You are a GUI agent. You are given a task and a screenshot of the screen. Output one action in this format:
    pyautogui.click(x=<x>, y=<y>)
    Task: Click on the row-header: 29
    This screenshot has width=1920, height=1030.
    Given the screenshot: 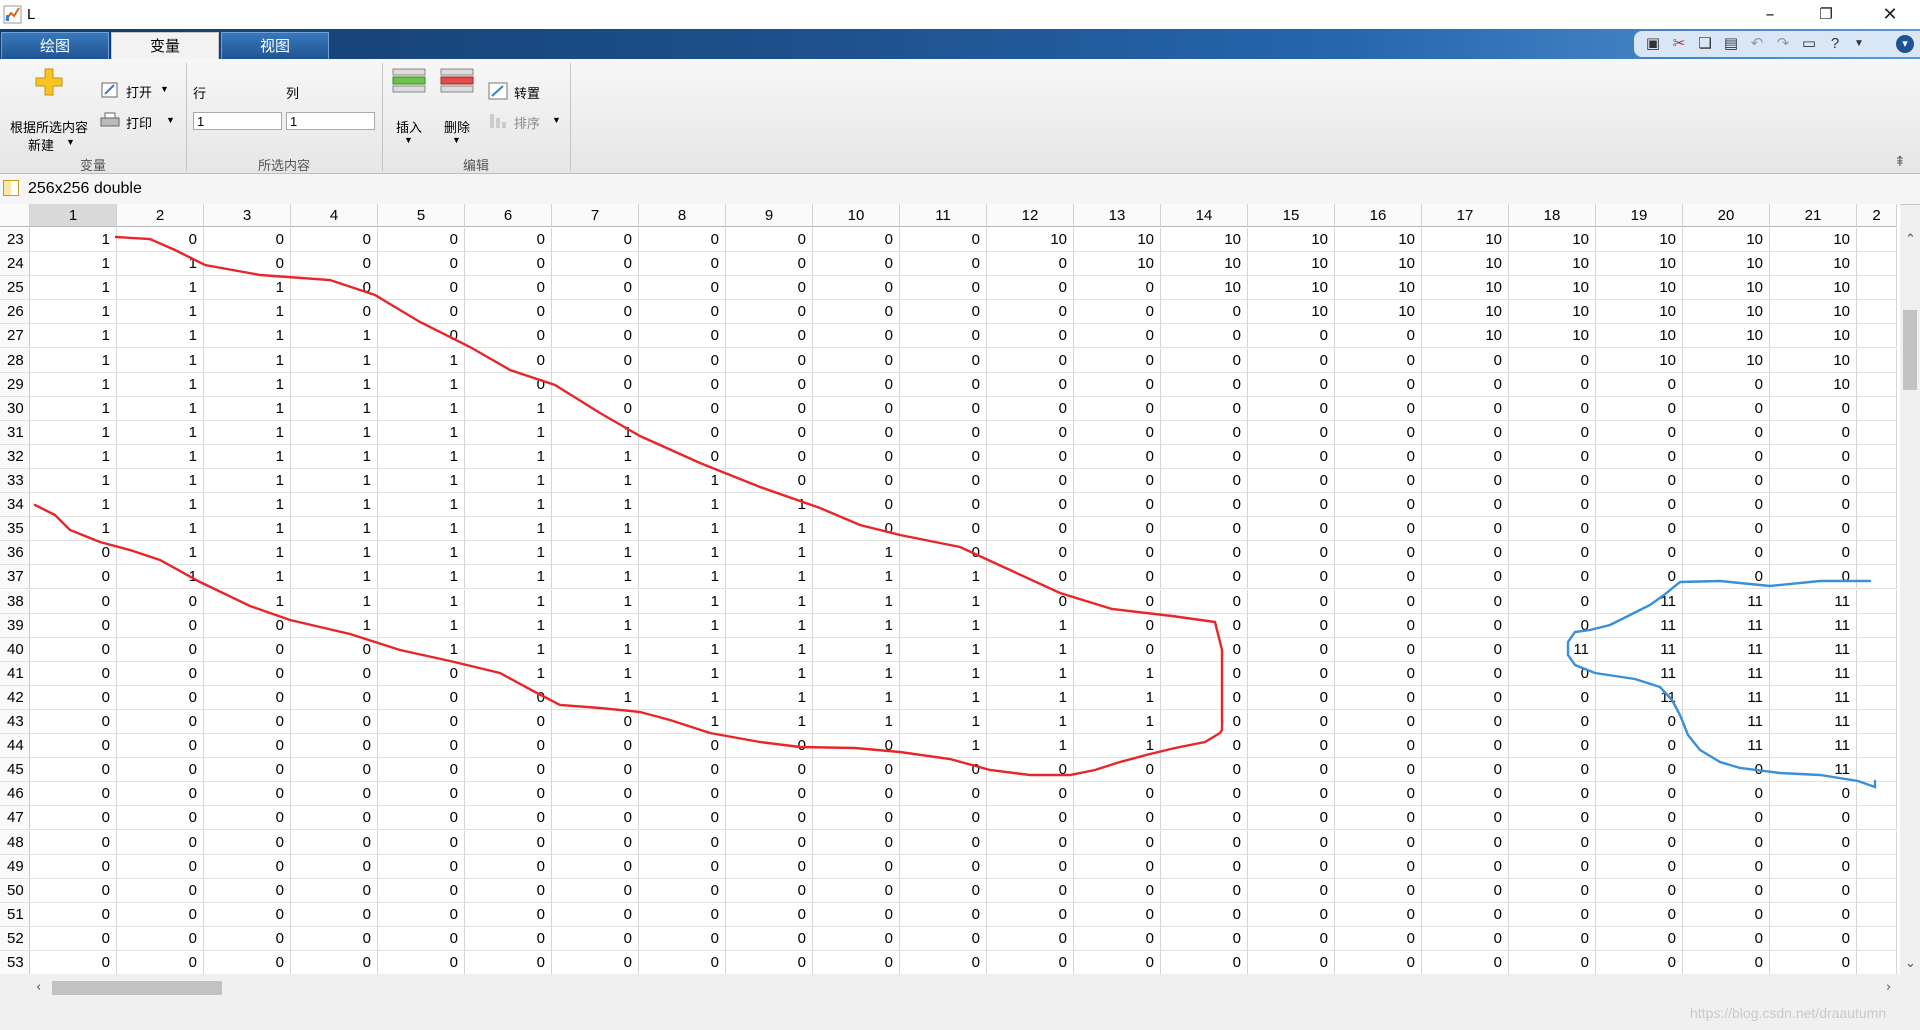 What is the action you would take?
    pyautogui.click(x=15, y=384)
    